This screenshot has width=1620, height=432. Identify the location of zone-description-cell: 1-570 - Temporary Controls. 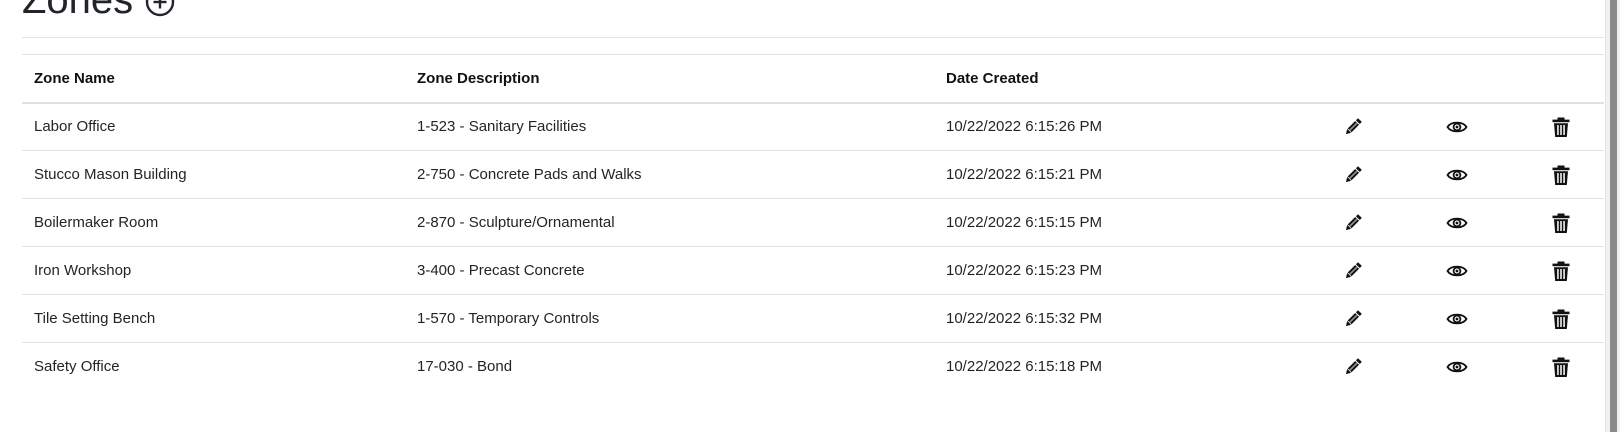
(508, 318).